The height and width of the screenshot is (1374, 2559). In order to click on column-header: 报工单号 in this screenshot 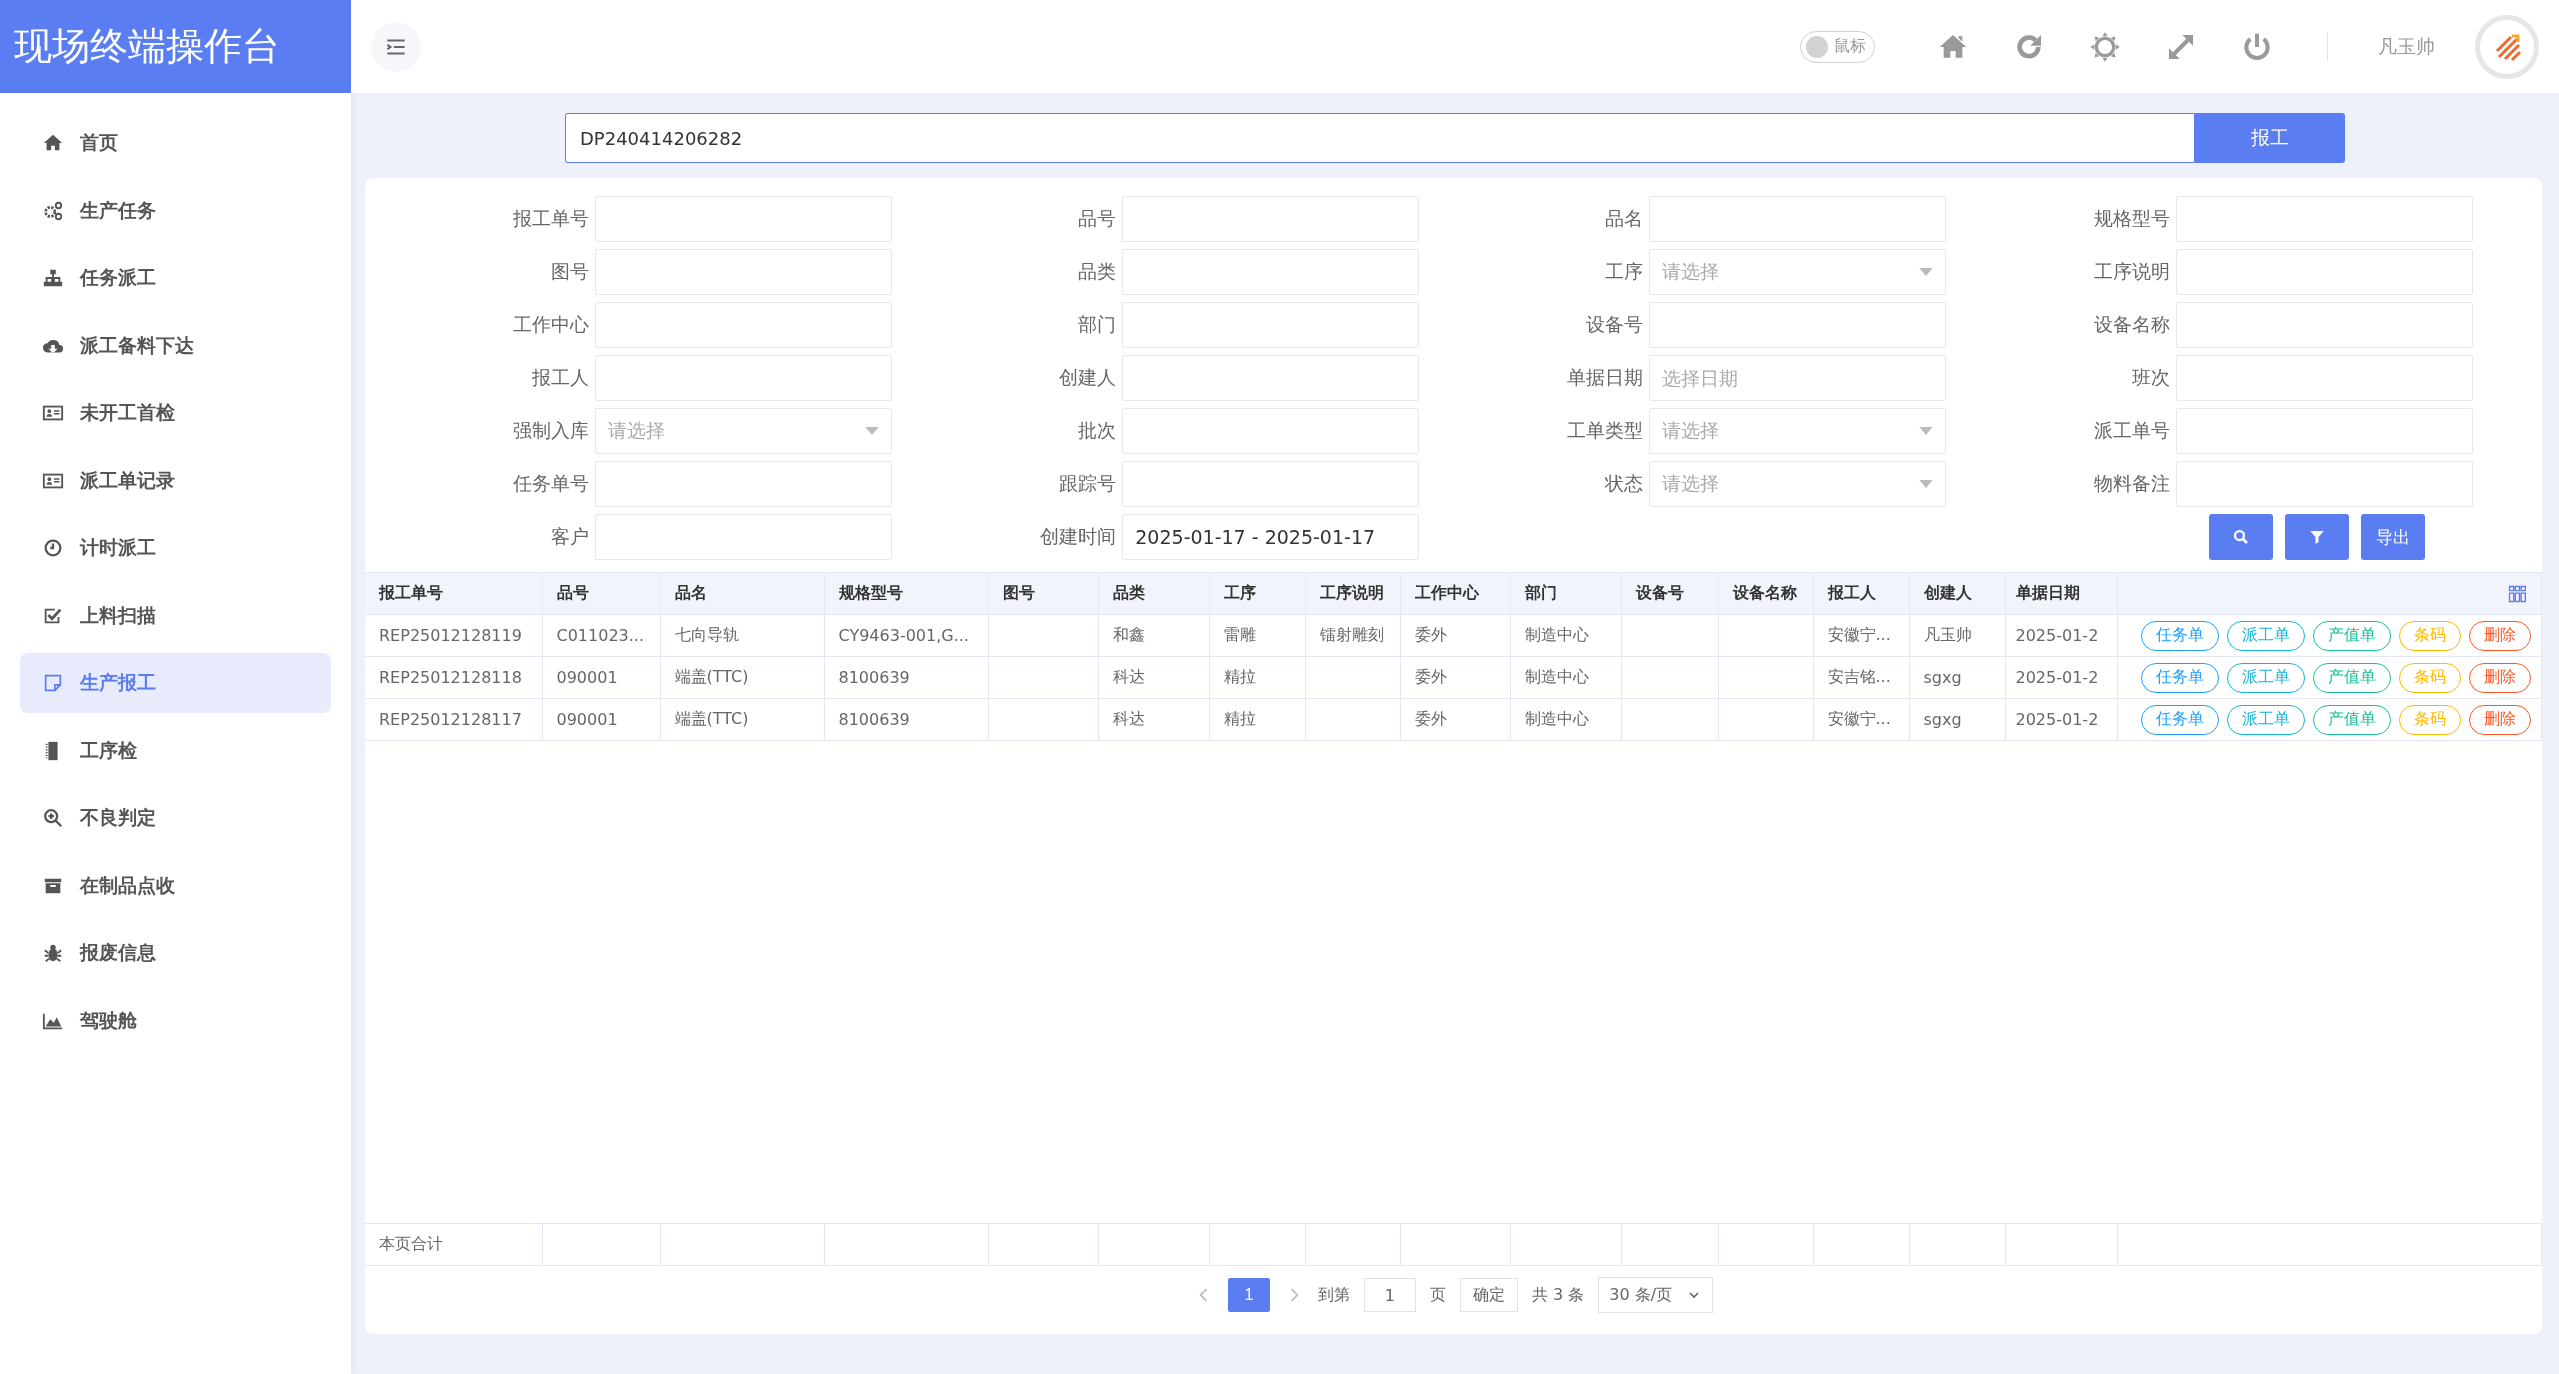, I will do `click(453, 593)`.